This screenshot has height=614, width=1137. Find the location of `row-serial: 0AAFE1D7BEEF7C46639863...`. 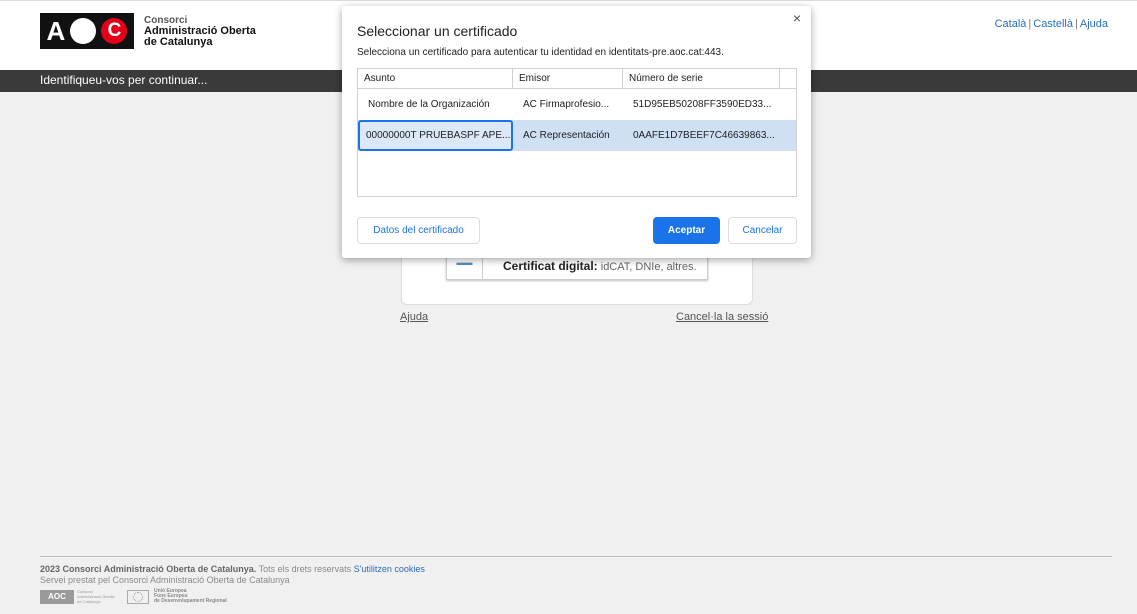

row-serial: 0AAFE1D7BEEF7C46639863... is located at coordinates (704, 135).